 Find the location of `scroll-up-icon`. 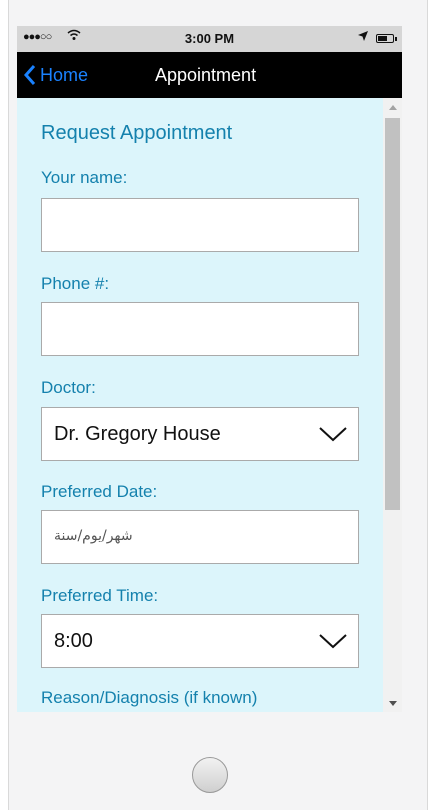

scroll-up-icon is located at coordinates (392, 107).